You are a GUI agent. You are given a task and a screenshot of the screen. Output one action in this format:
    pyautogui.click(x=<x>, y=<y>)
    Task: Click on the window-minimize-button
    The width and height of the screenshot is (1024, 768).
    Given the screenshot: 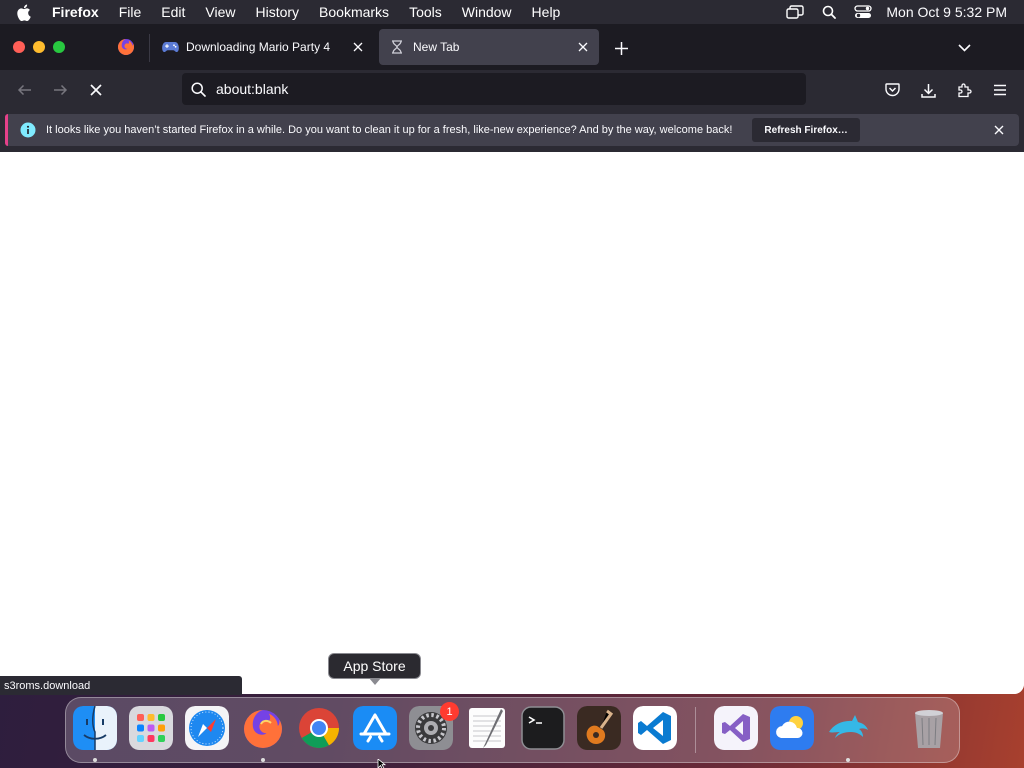 What is the action you would take?
    pyautogui.click(x=39, y=47)
    